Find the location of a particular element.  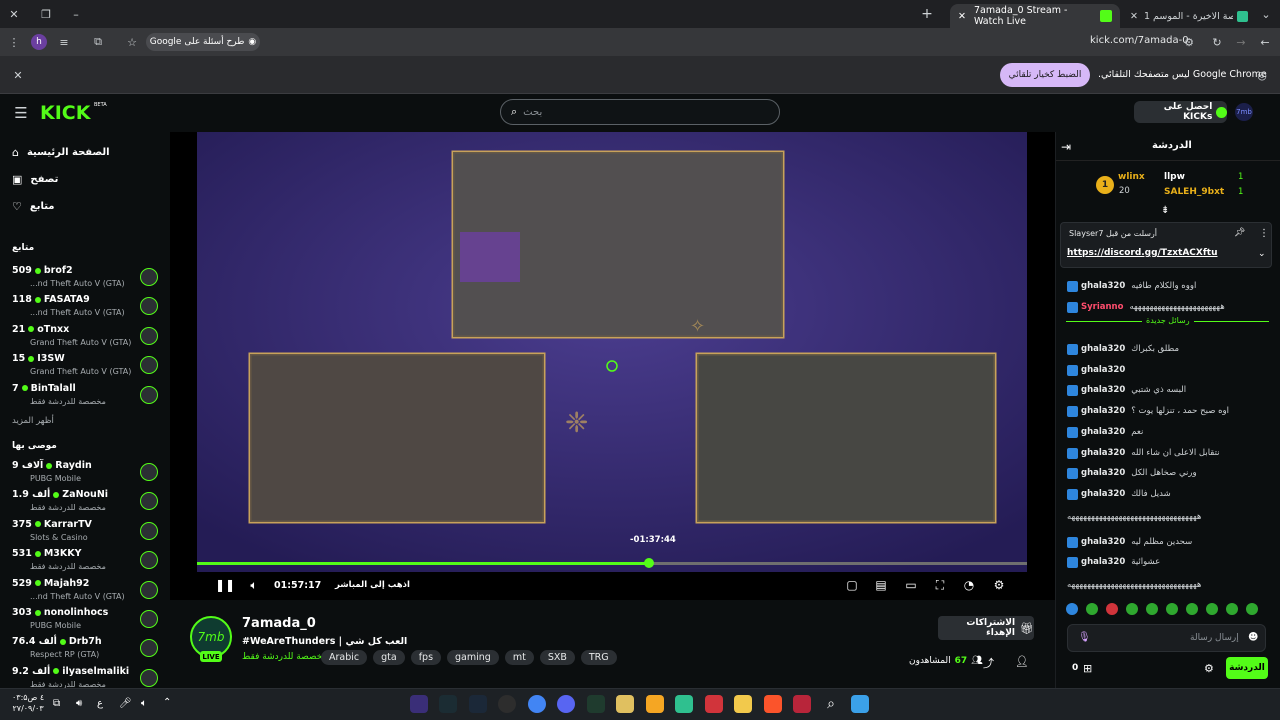

obs-icon is located at coordinates (507, 704).